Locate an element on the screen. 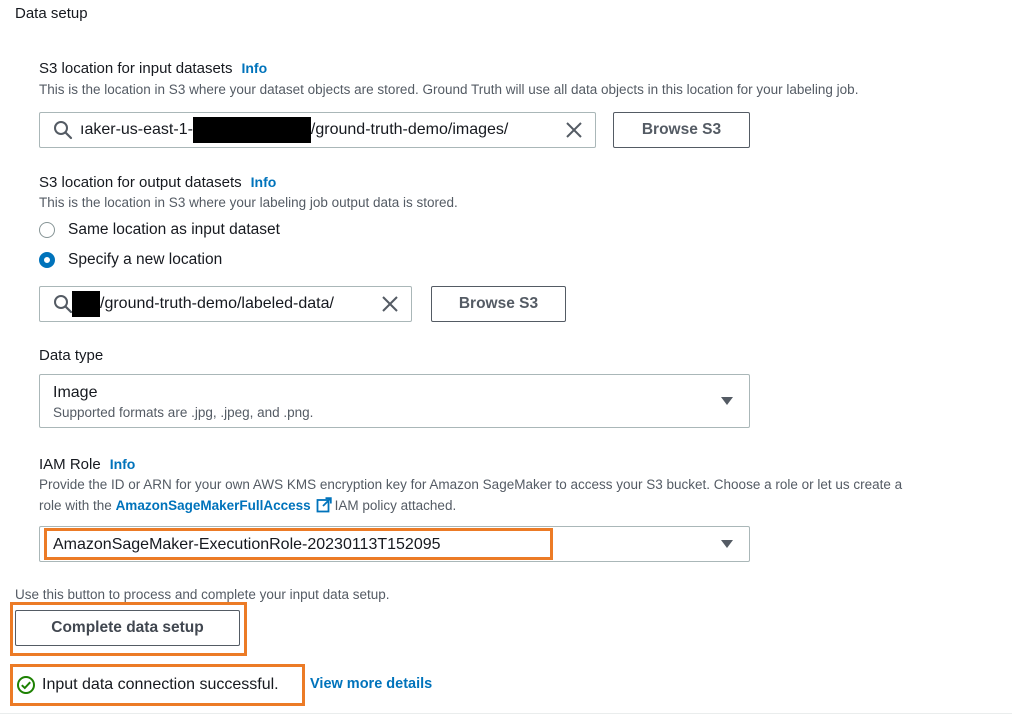 The width and height of the screenshot is (1012, 716). policy-link: AmazonSageMakerFullAccess is located at coordinates (213, 505).